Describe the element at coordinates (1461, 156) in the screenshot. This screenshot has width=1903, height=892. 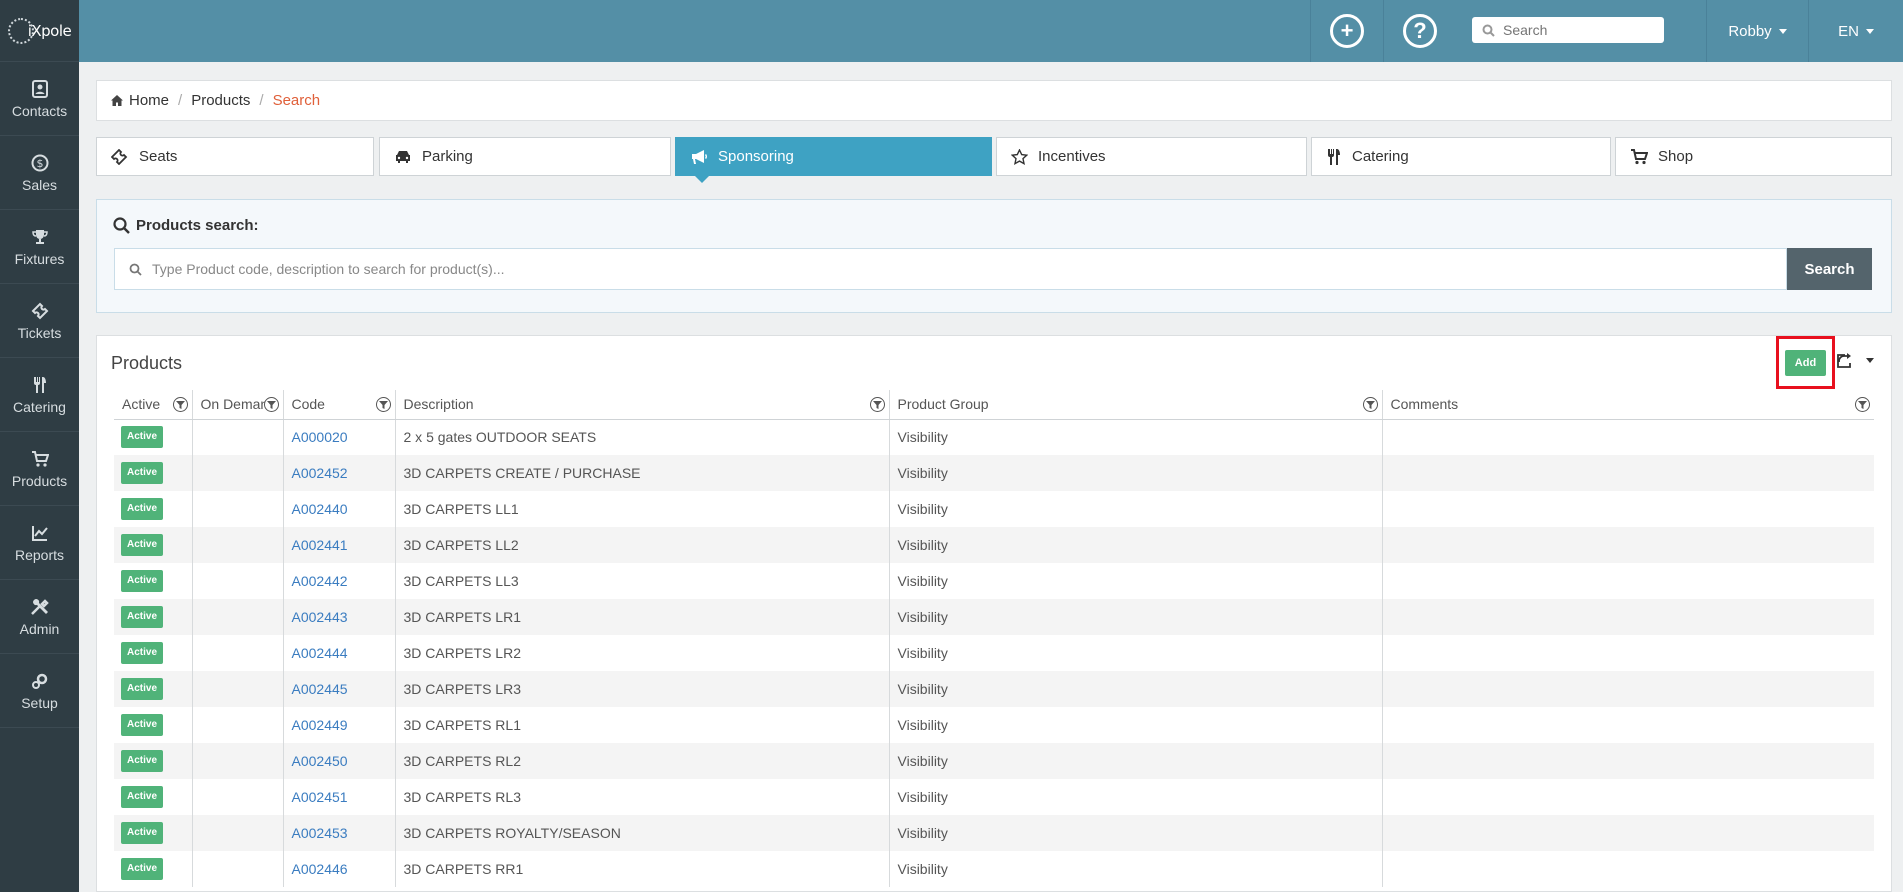
I see `tab-catering: Catering` at that location.